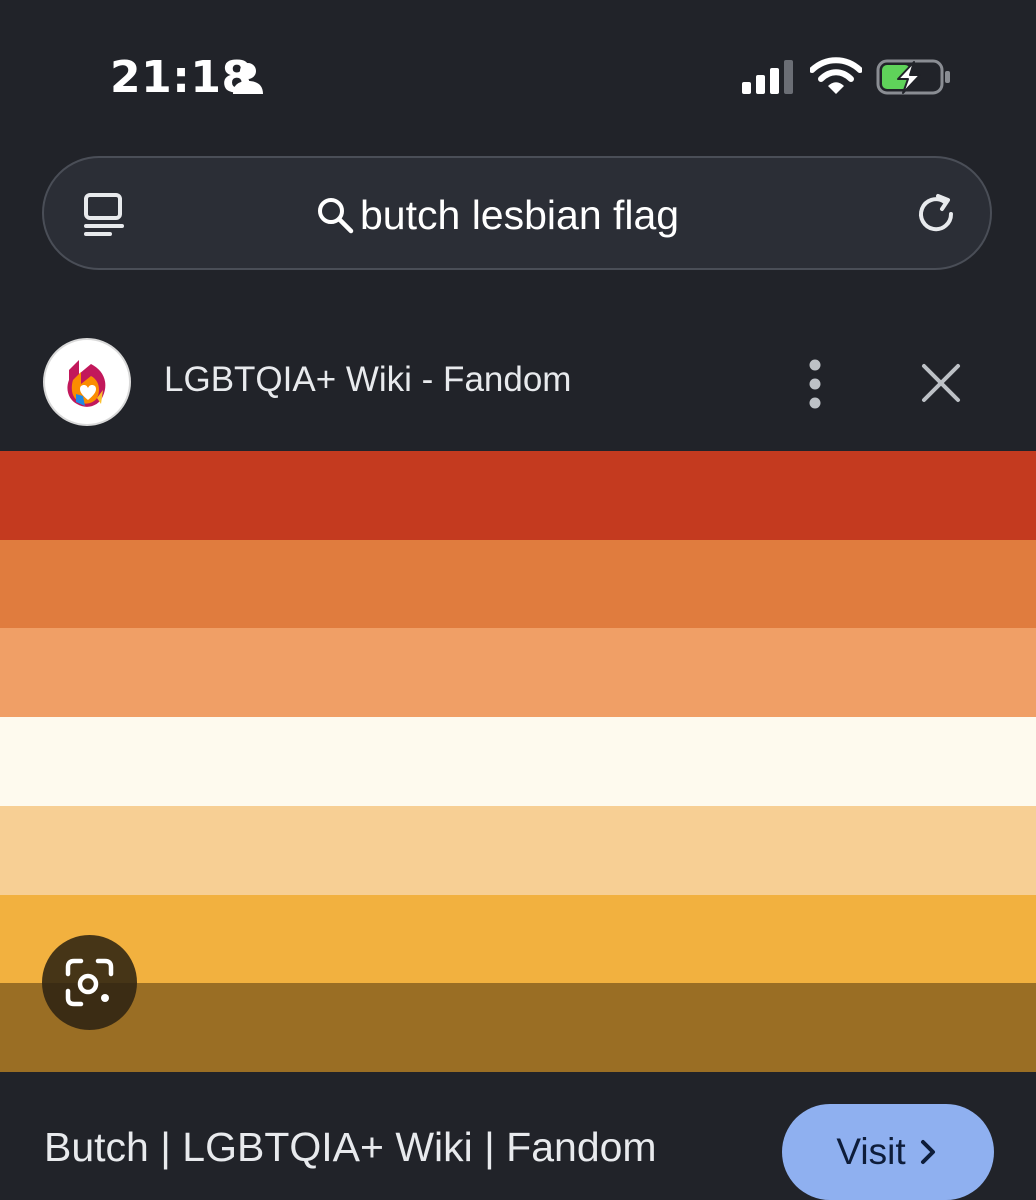 This screenshot has height=1200, width=1036. Describe the element at coordinates (350, 1147) in the screenshot. I see `result-title: Butch | LGBTQIA+ Wiki | Fandom` at that location.